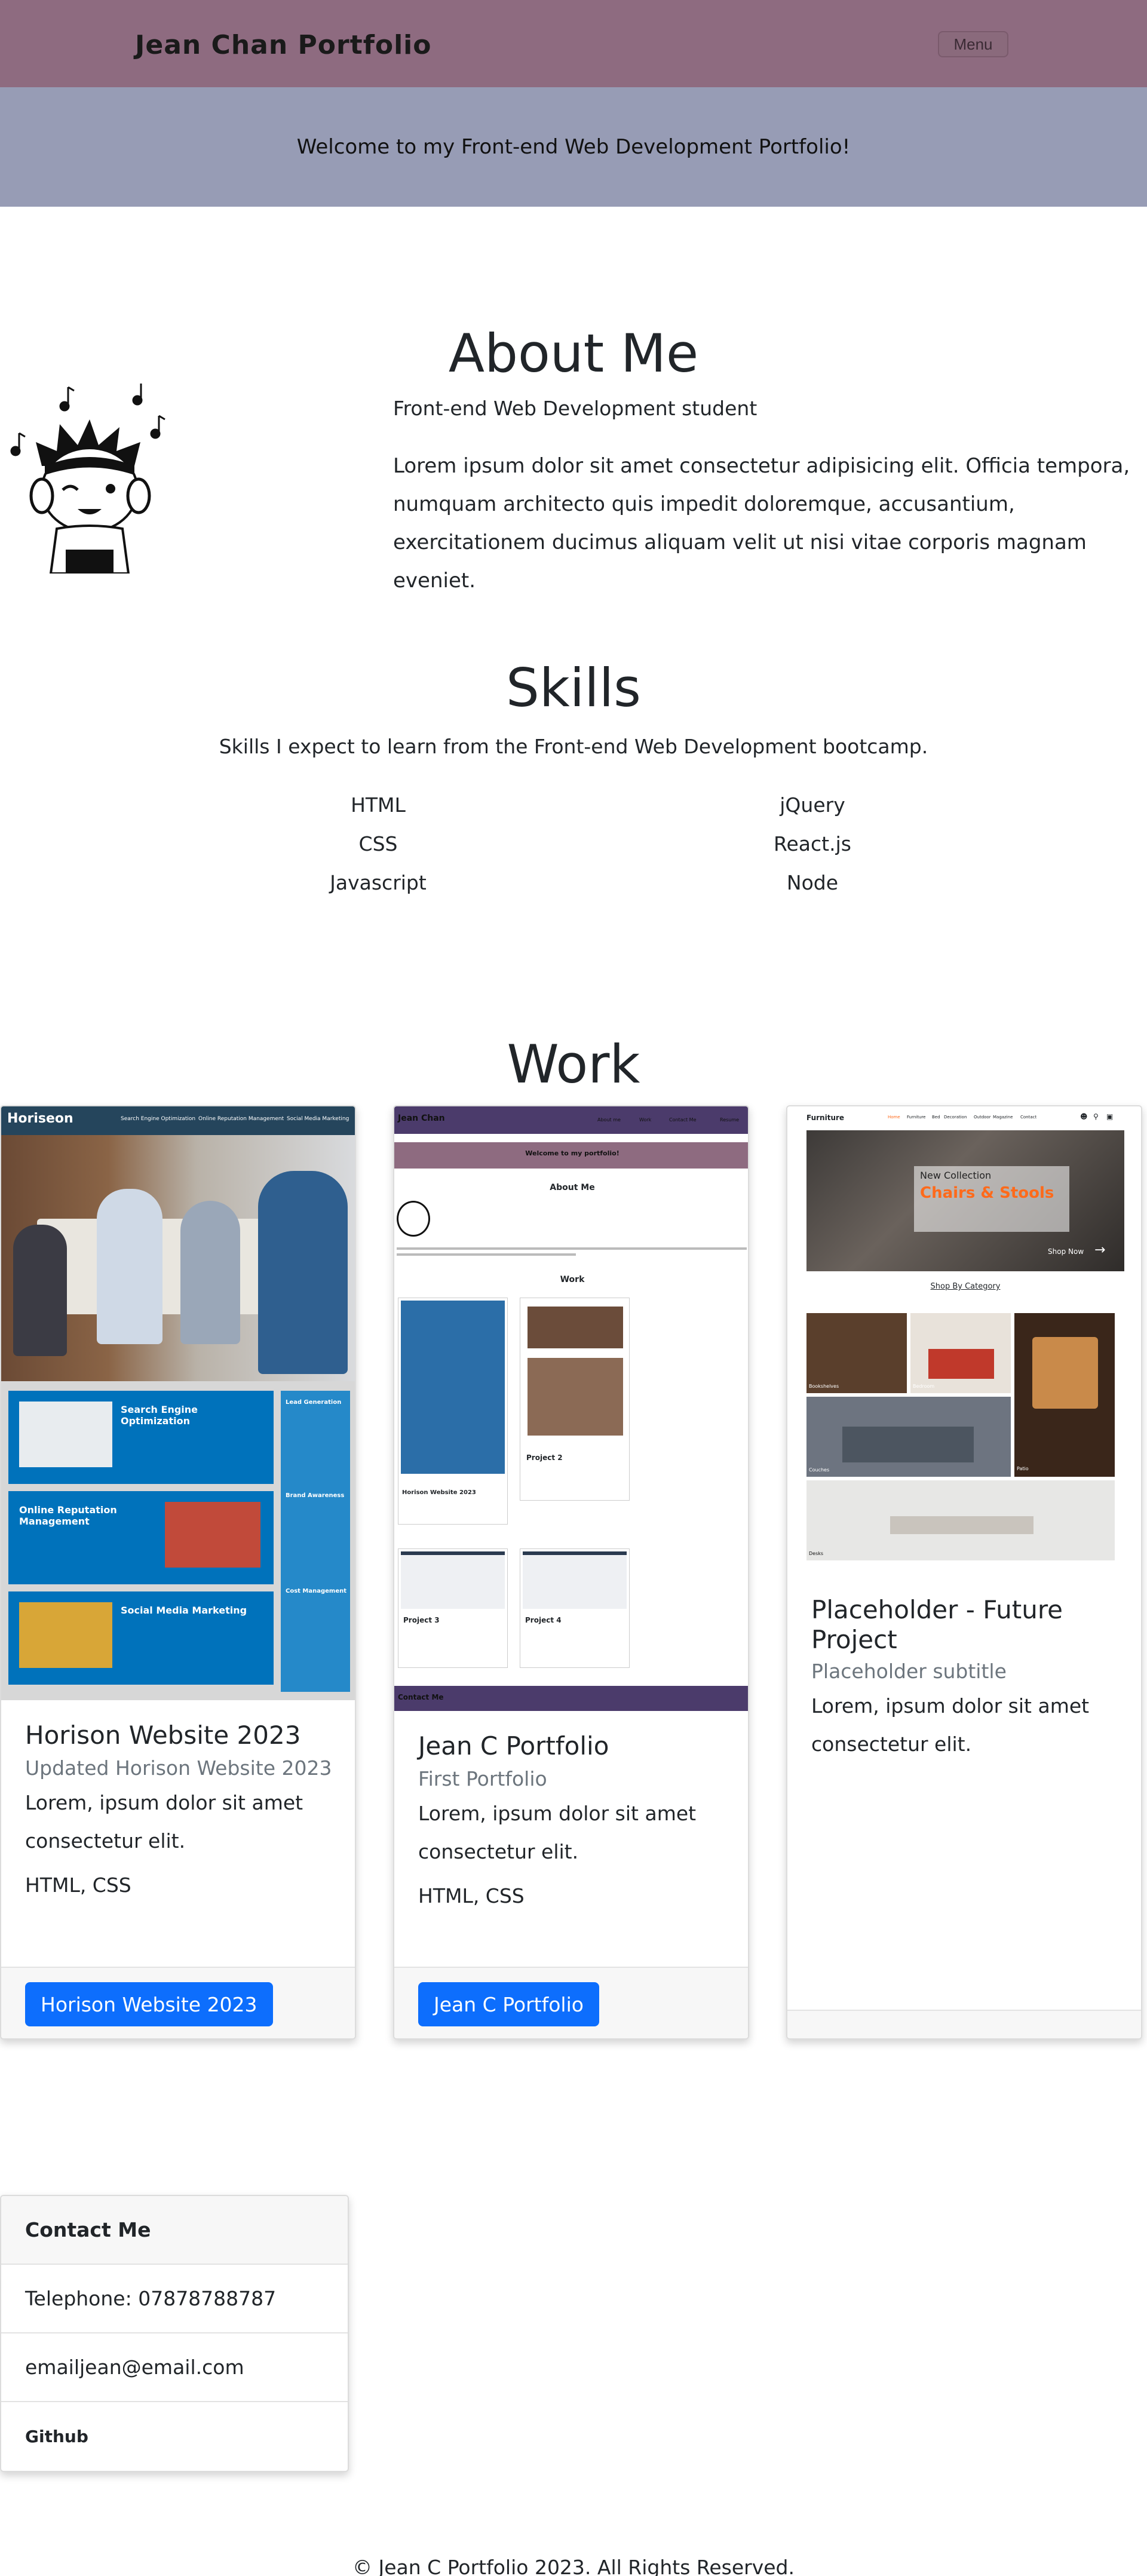 This screenshot has width=1147, height=2576. What do you see at coordinates (241, 1119) in the screenshot?
I see `preview-nav-item: Online Reputation Management` at bounding box center [241, 1119].